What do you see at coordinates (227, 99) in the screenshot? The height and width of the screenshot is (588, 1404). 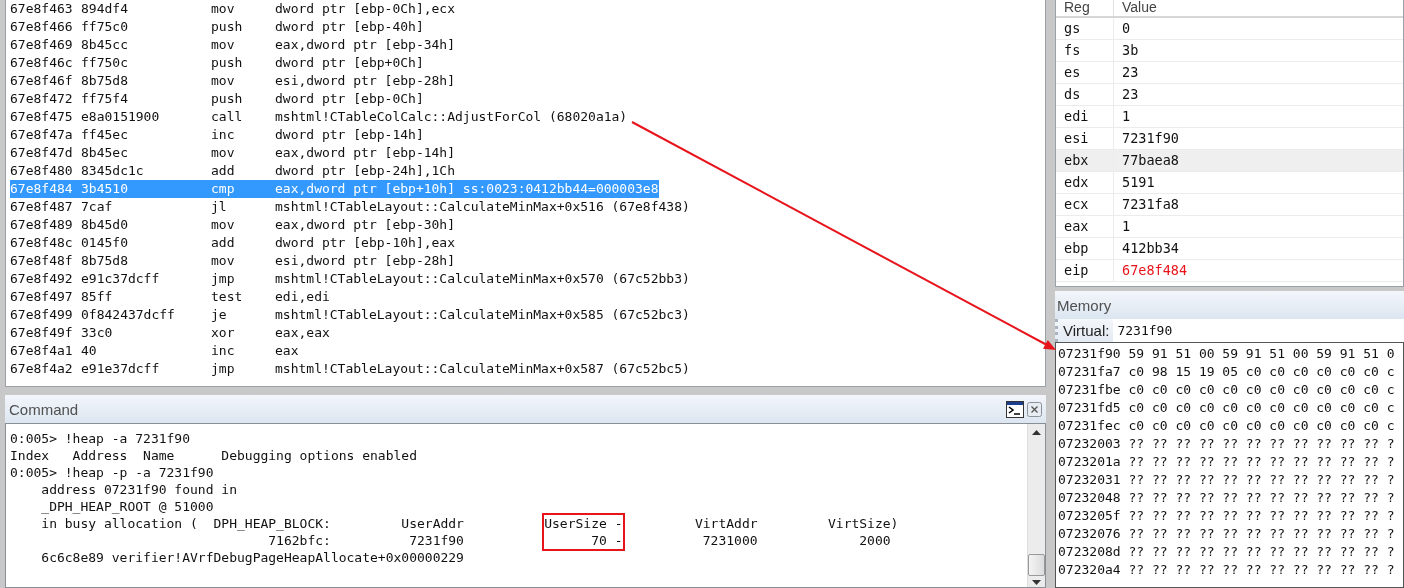 I see `mnemonic-text: push` at bounding box center [227, 99].